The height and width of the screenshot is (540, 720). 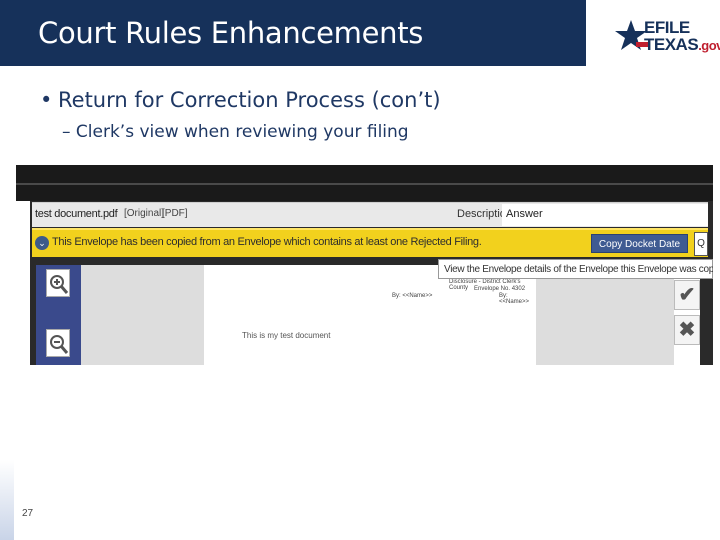 I want to click on filename-link: test document.pdf, so click(x=76, y=214).